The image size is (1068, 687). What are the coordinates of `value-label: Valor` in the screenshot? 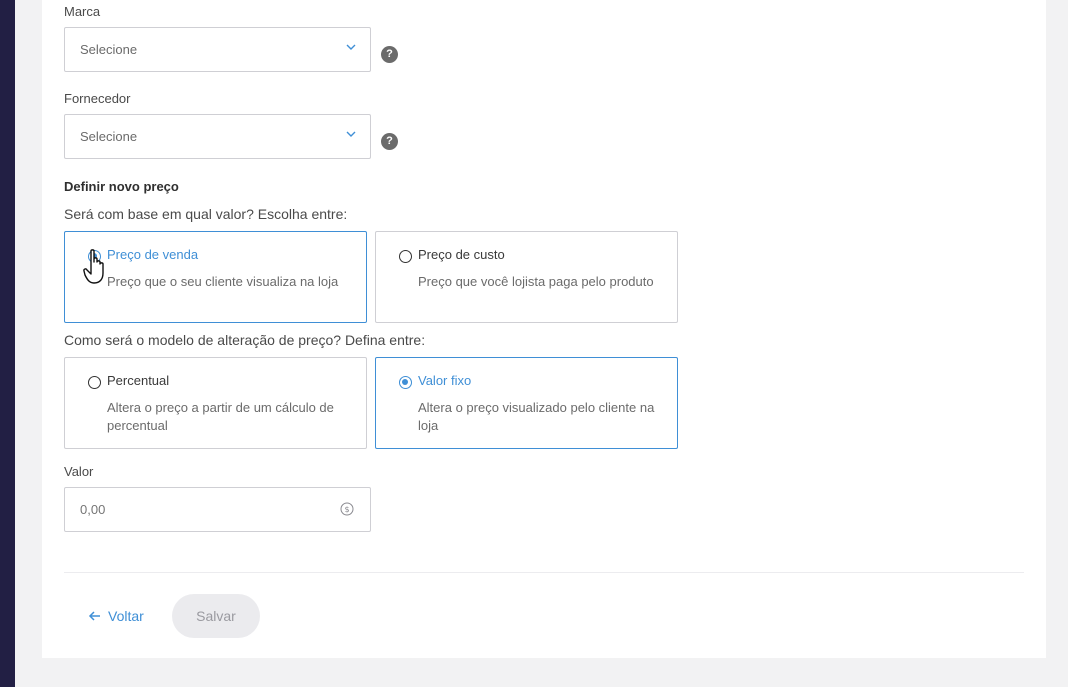 It's located at (79, 471).